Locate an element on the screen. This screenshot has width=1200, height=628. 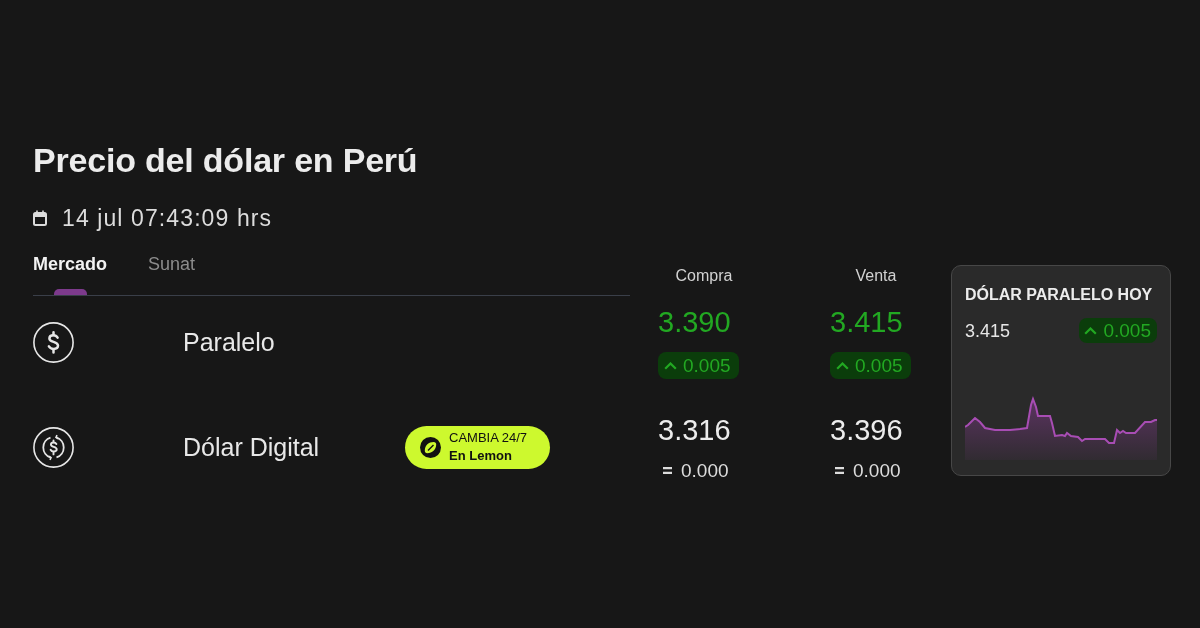
column-header: Compra is located at coordinates (704, 276).